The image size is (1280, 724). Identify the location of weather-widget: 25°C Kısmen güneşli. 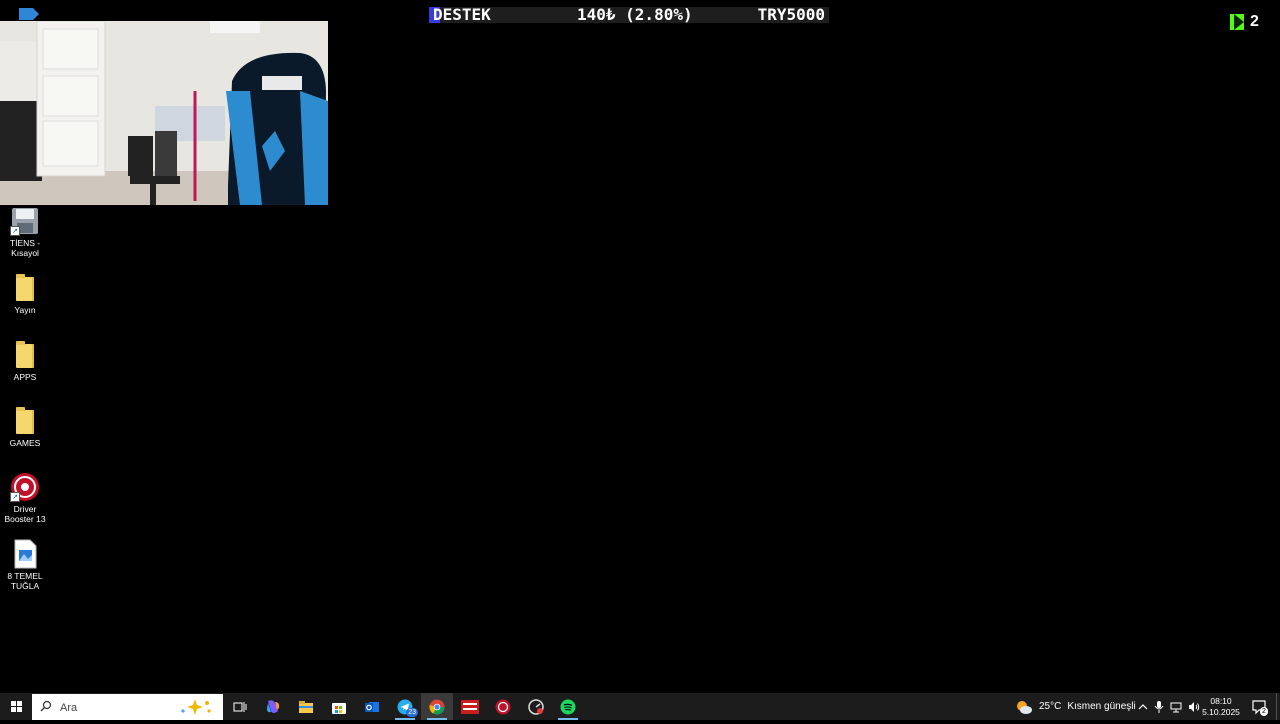
(1075, 706).